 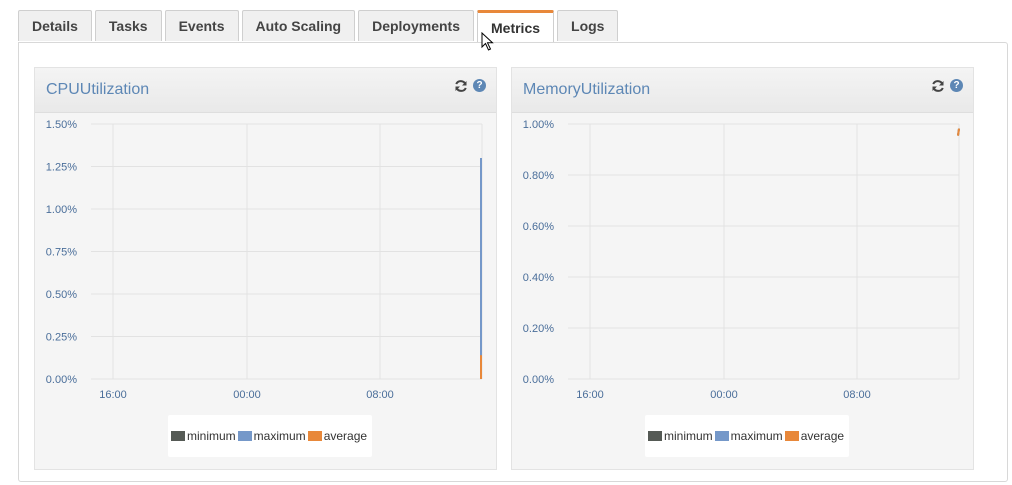 I want to click on series-average-mark, so click(x=958, y=132).